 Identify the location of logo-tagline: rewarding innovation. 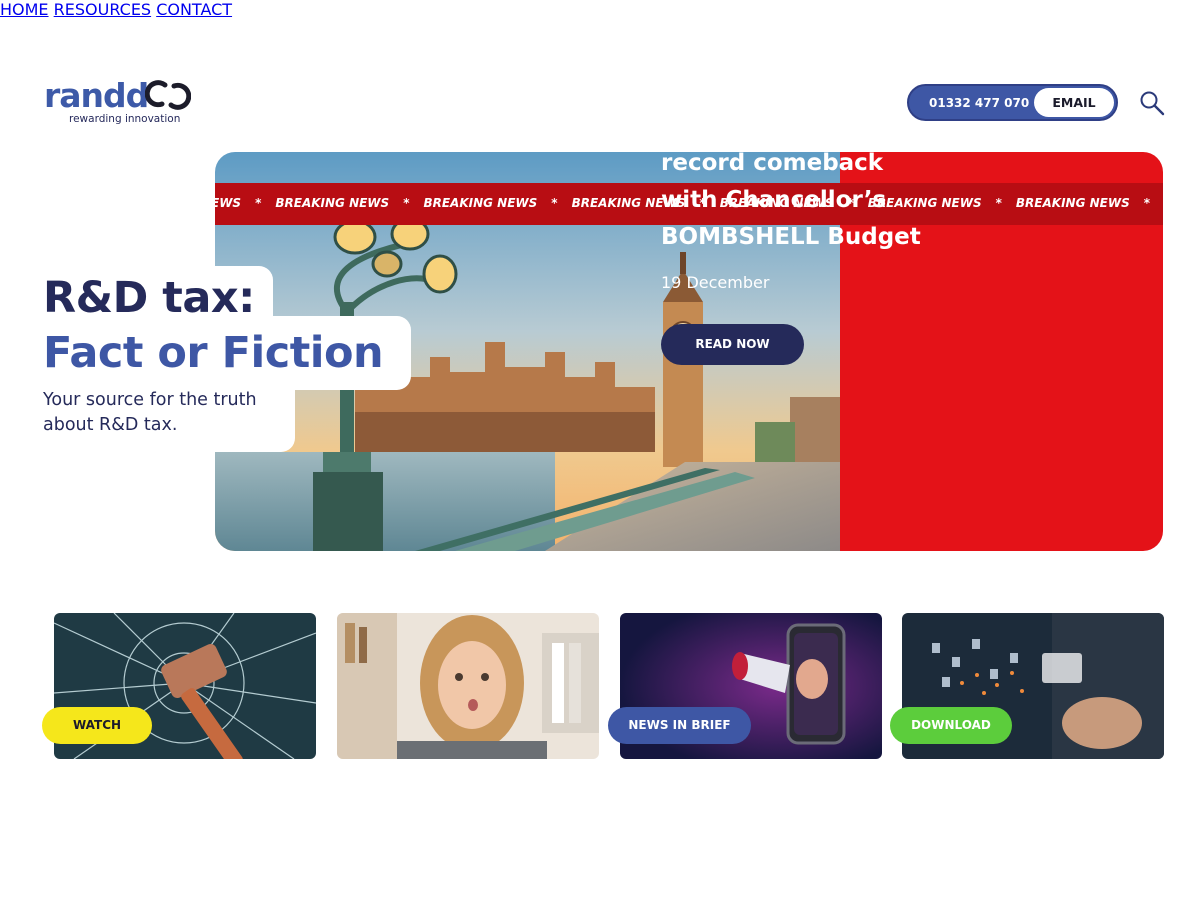
(125, 119).